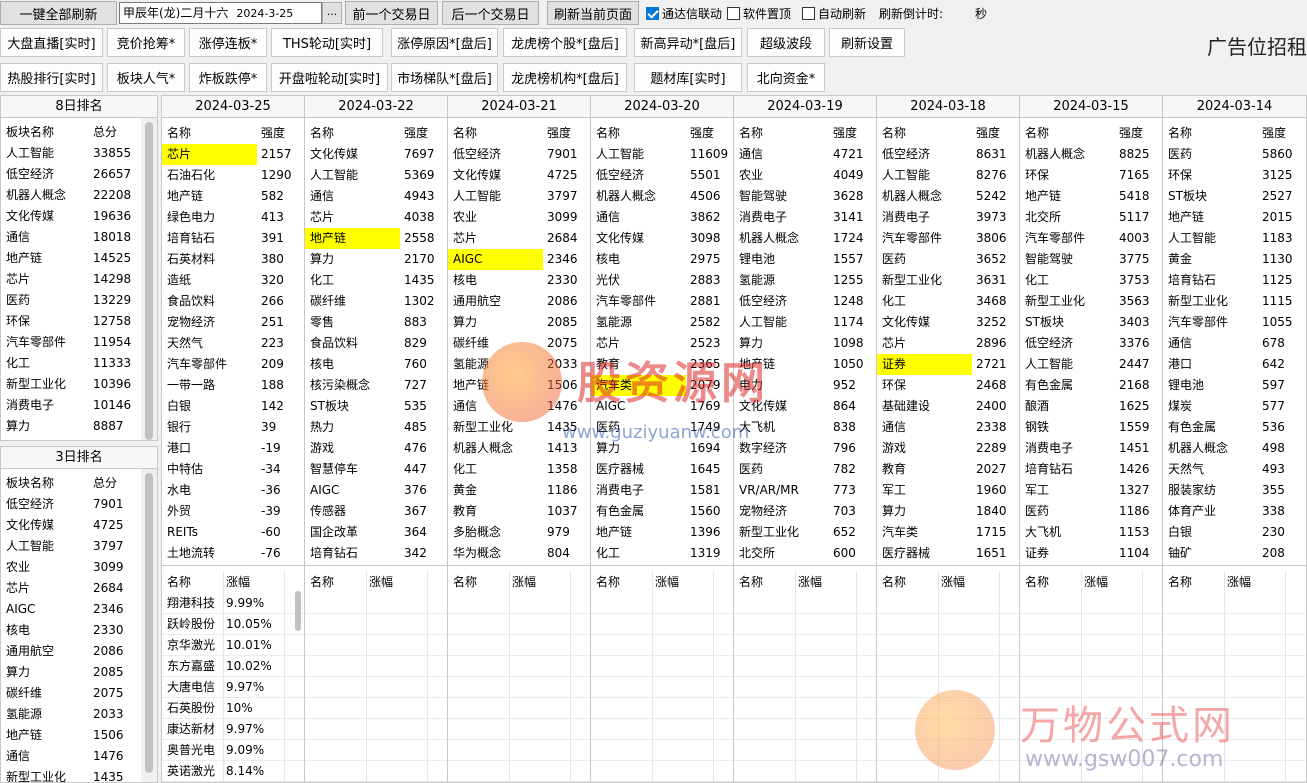 The image size is (1307, 783). I want to click on table-row: 人工智能 1174, so click(805, 322).